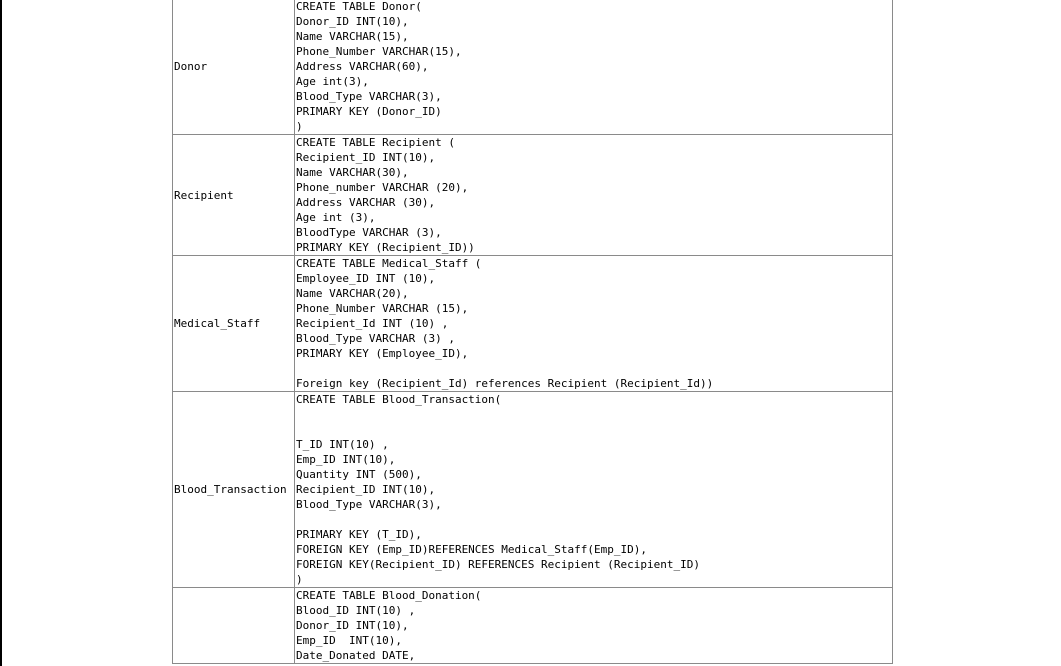 The image size is (1061, 666). Describe the element at coordinates (233, 323) in the screenshot. I see `table-name-cell: Medical_Staff` at that location.